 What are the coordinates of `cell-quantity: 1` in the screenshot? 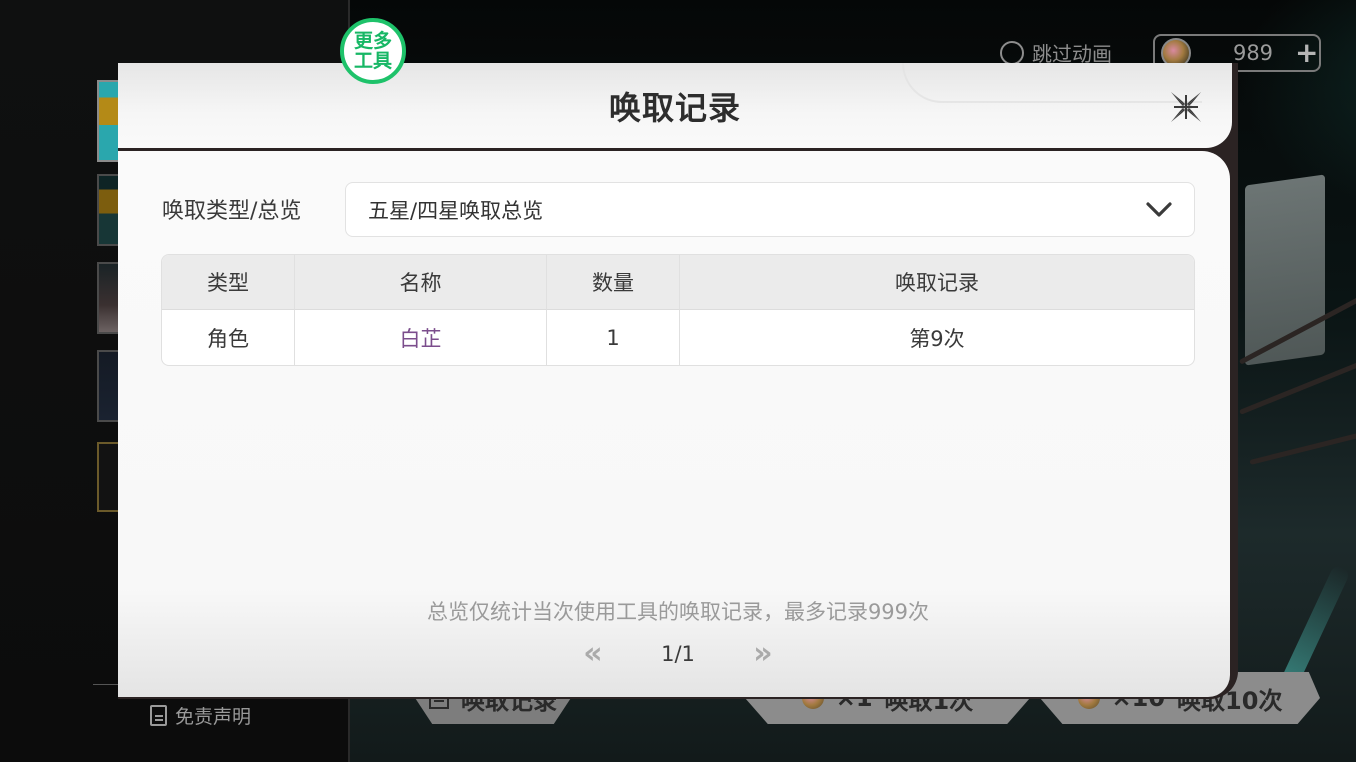 It's located at (613, 337).